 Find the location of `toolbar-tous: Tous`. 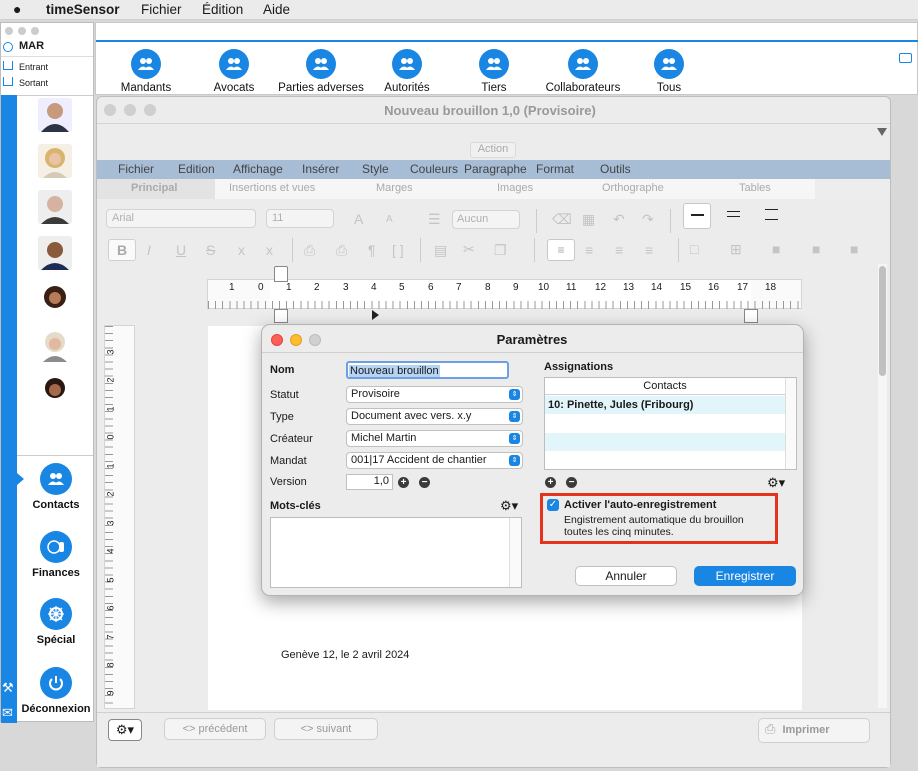

toolbar-tous: Tous is located at coordinates (669, 71).